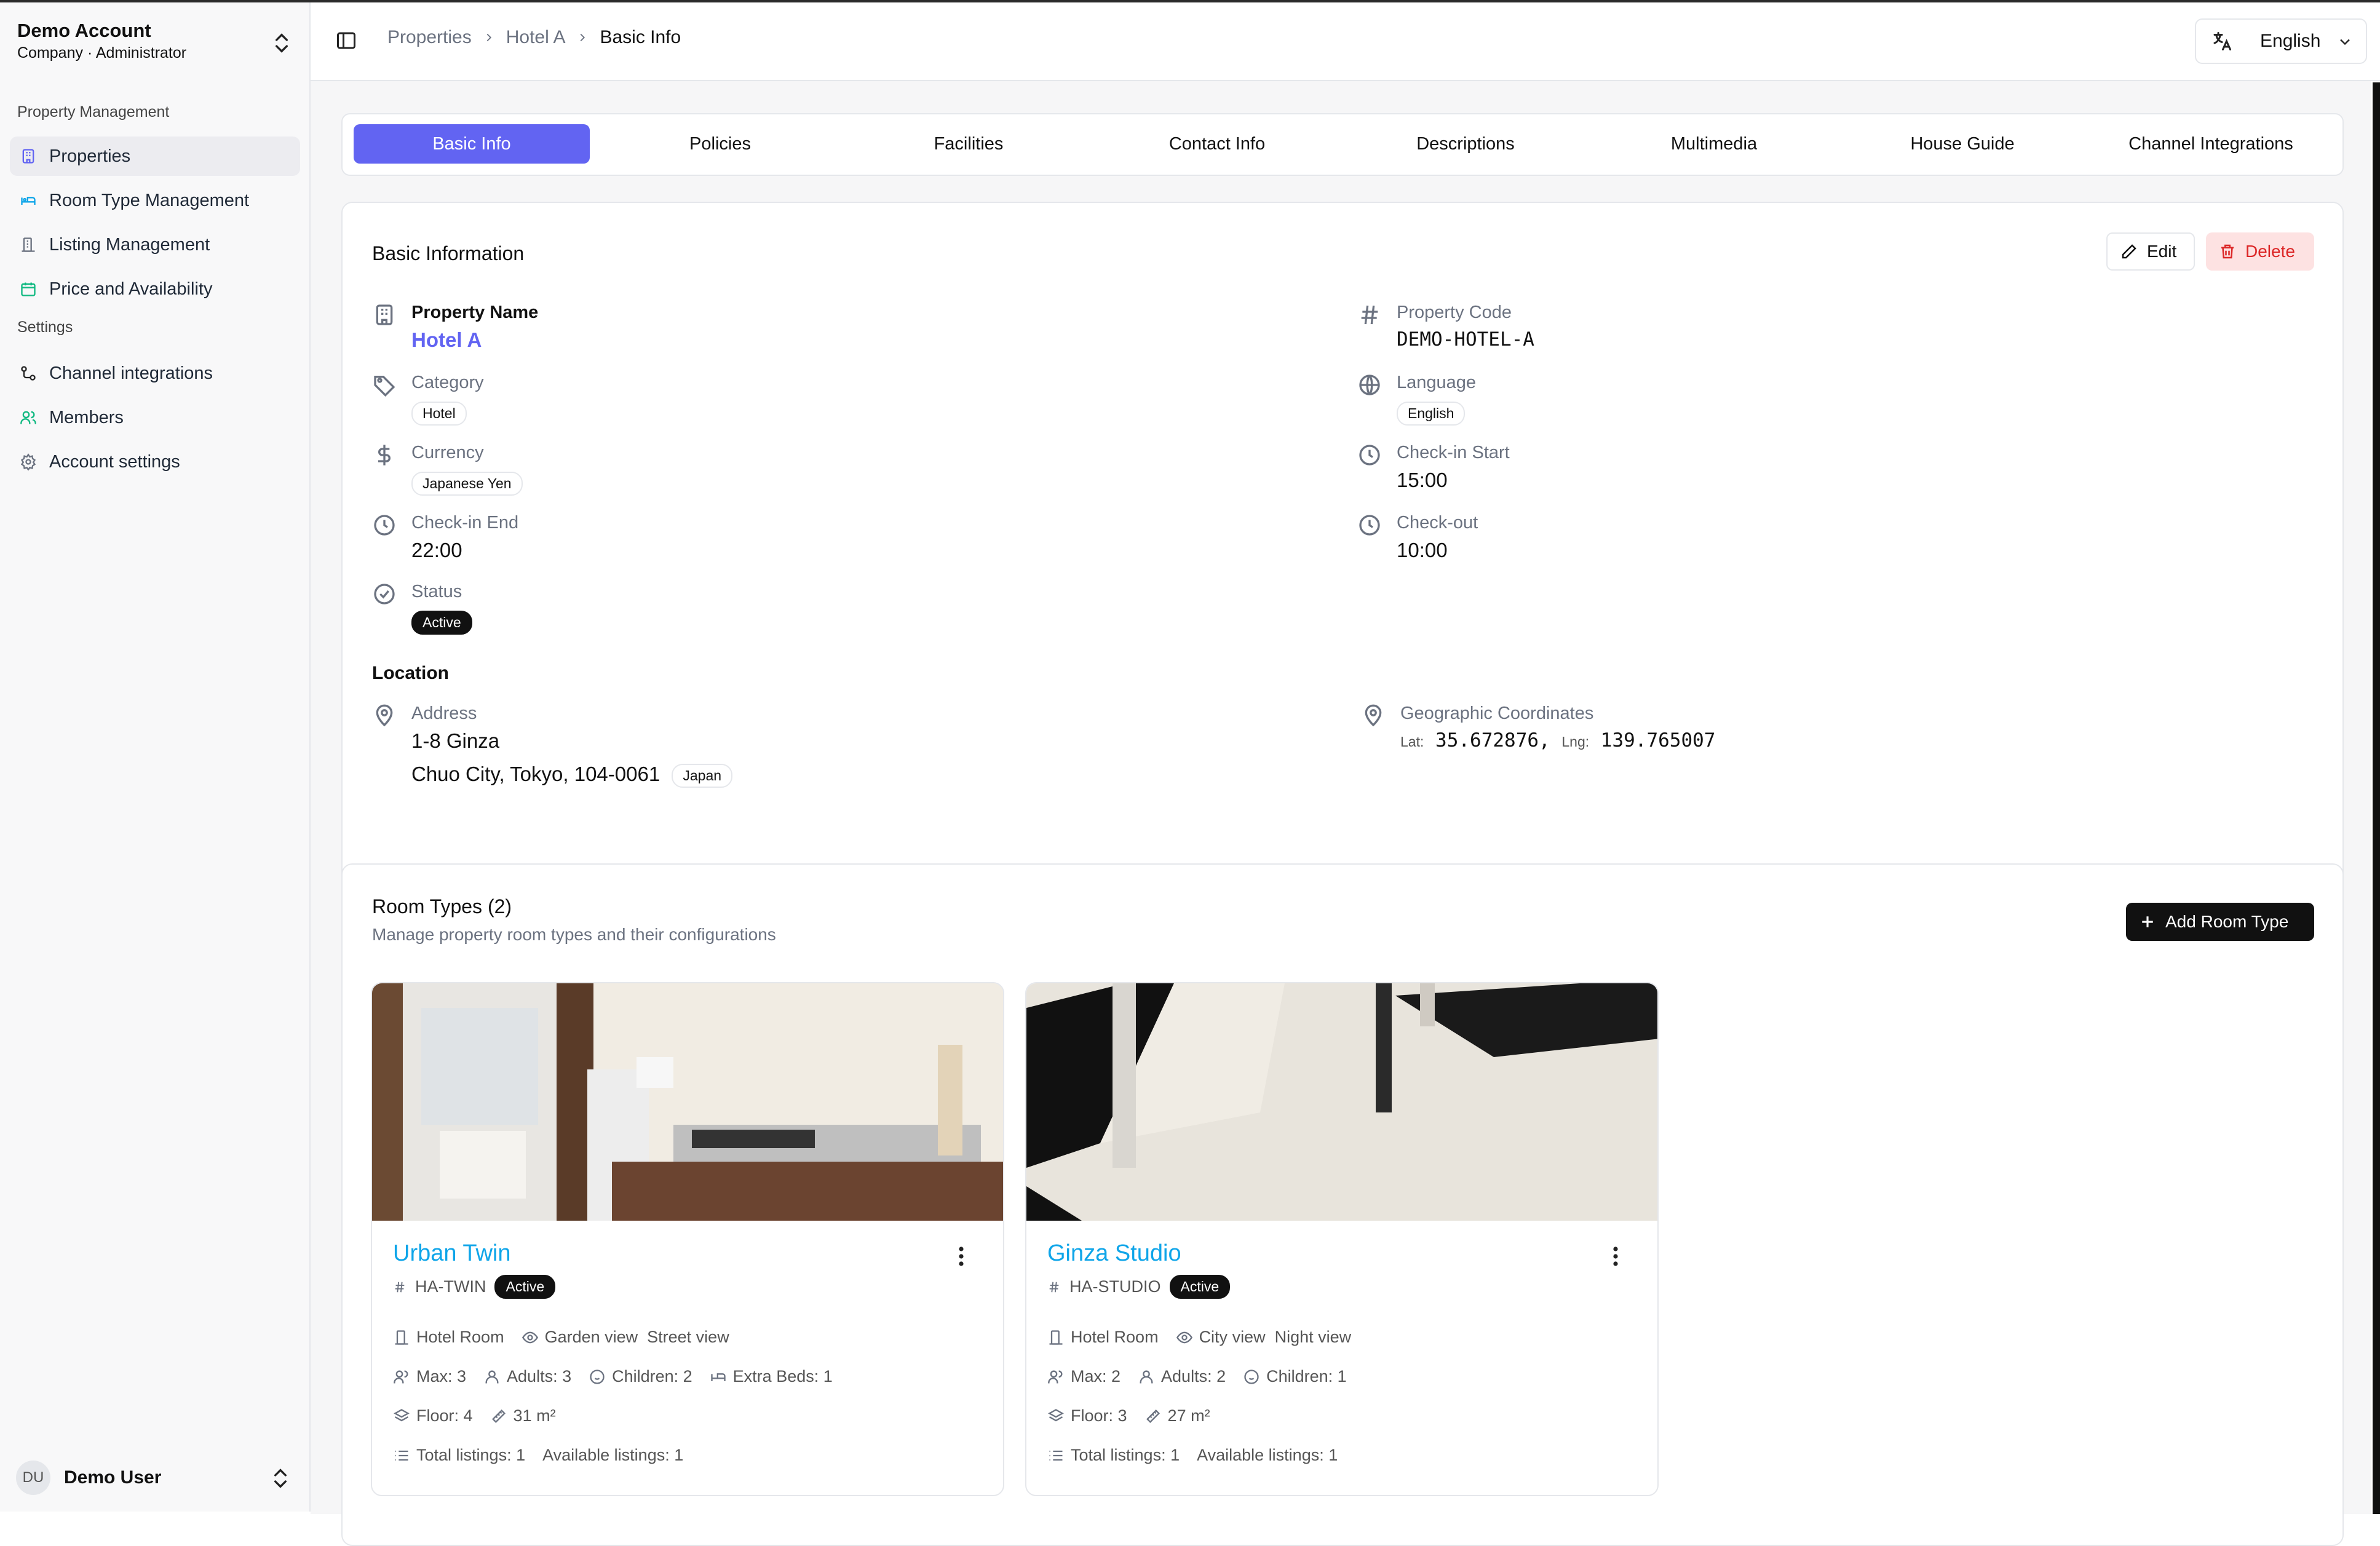 The image size is (2380, 1546). I want to click on sidebar-item-listings: Listing Management, so click(155, 244).